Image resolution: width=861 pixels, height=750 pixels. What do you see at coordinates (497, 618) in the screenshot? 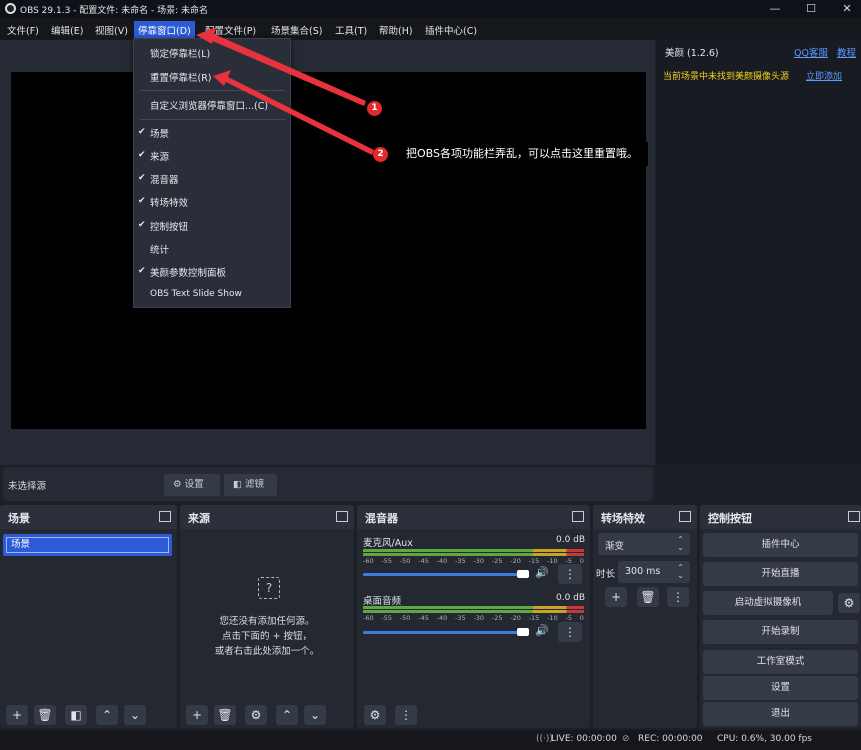
I see `tick-label: -25` at bounding box center [497, 618].